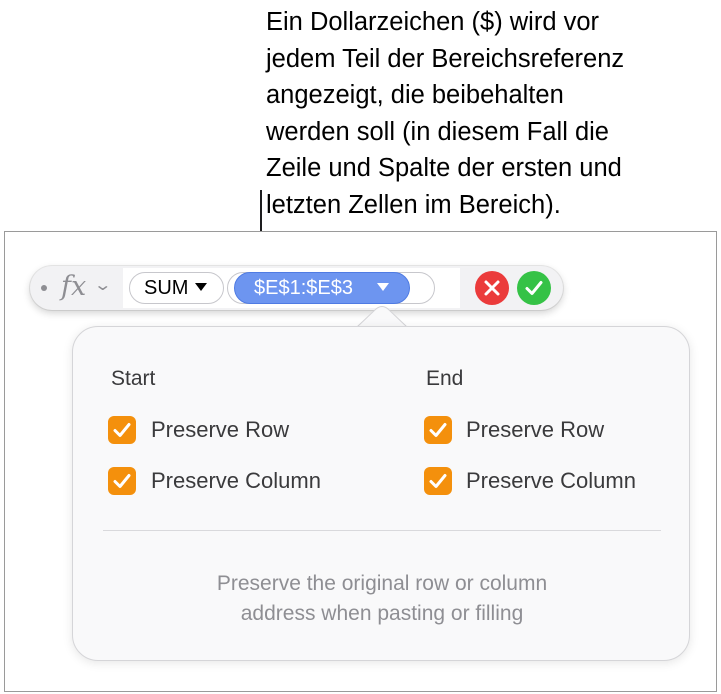 This screenshot has width=721, height=694. Describe the element at coordinates (44, 288) in the screenshot. I see `drag-handle-icon` at that location.